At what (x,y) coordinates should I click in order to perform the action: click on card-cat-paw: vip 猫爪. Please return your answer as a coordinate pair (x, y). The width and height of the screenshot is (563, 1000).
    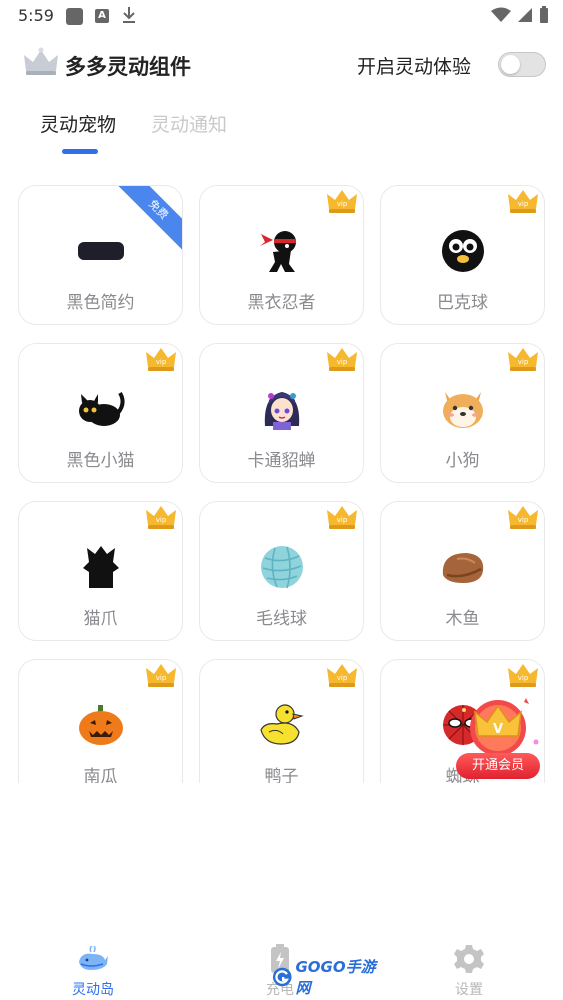
    Looking at the image, I should click on (100, 571).